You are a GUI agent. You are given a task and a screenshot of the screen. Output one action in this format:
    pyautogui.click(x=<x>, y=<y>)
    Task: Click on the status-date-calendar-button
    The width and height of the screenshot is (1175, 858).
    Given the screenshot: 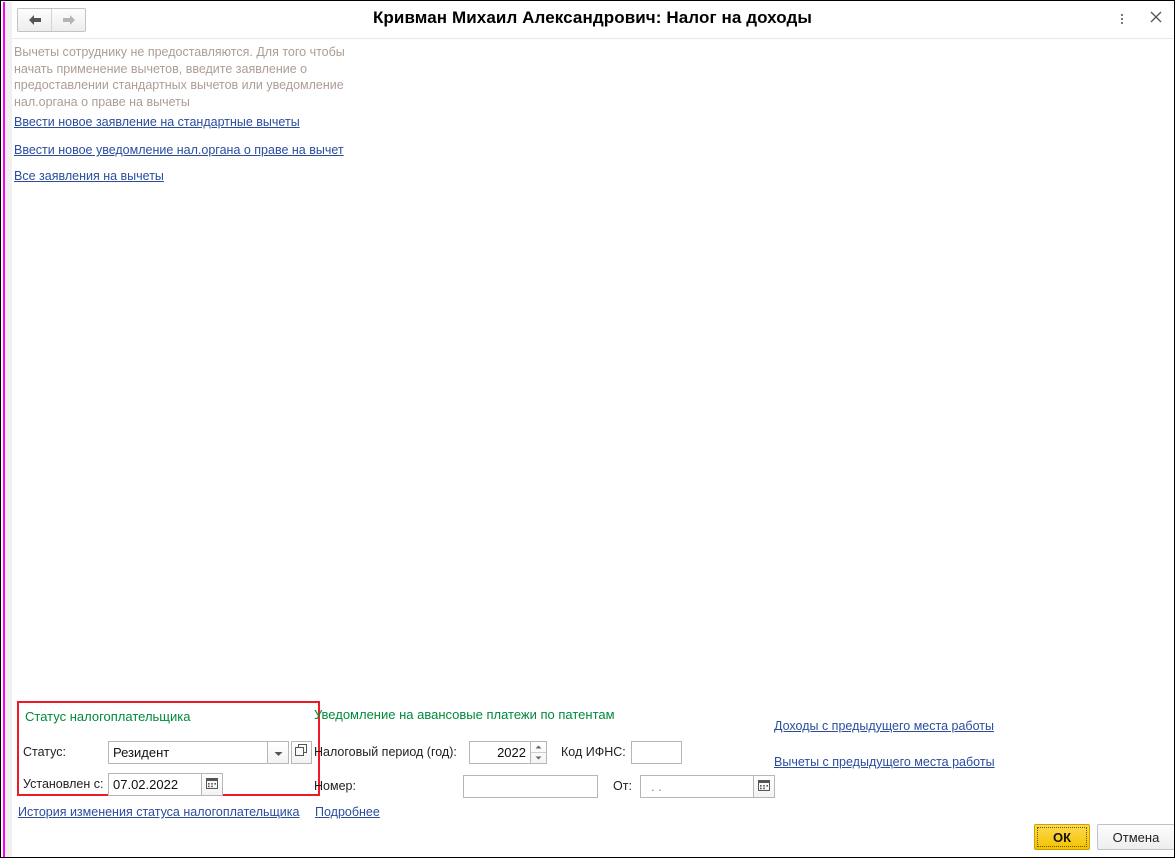 What is the action you would take?
    pyautogui.click(x=212, y=784)
    